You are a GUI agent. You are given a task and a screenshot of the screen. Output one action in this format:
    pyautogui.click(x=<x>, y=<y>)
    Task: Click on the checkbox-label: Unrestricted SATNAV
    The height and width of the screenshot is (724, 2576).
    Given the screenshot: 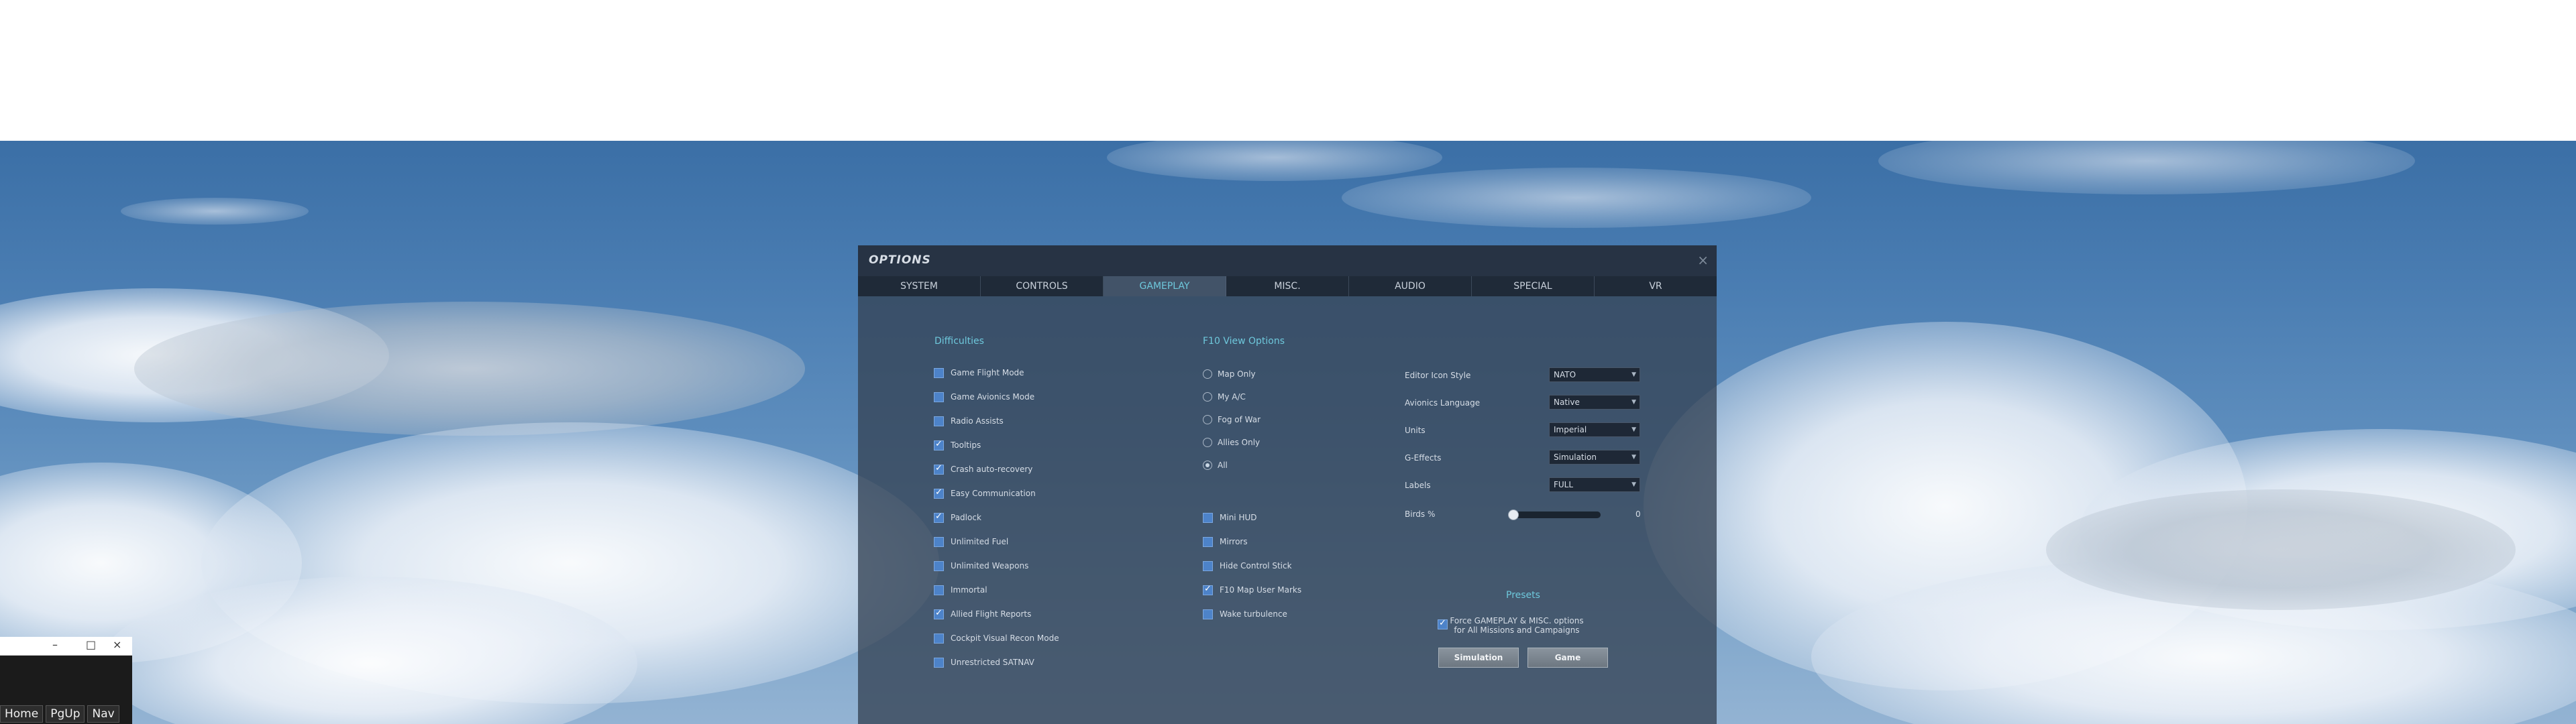 What is the action you would take?
    pyautogui.click(x=992, y=662)
    